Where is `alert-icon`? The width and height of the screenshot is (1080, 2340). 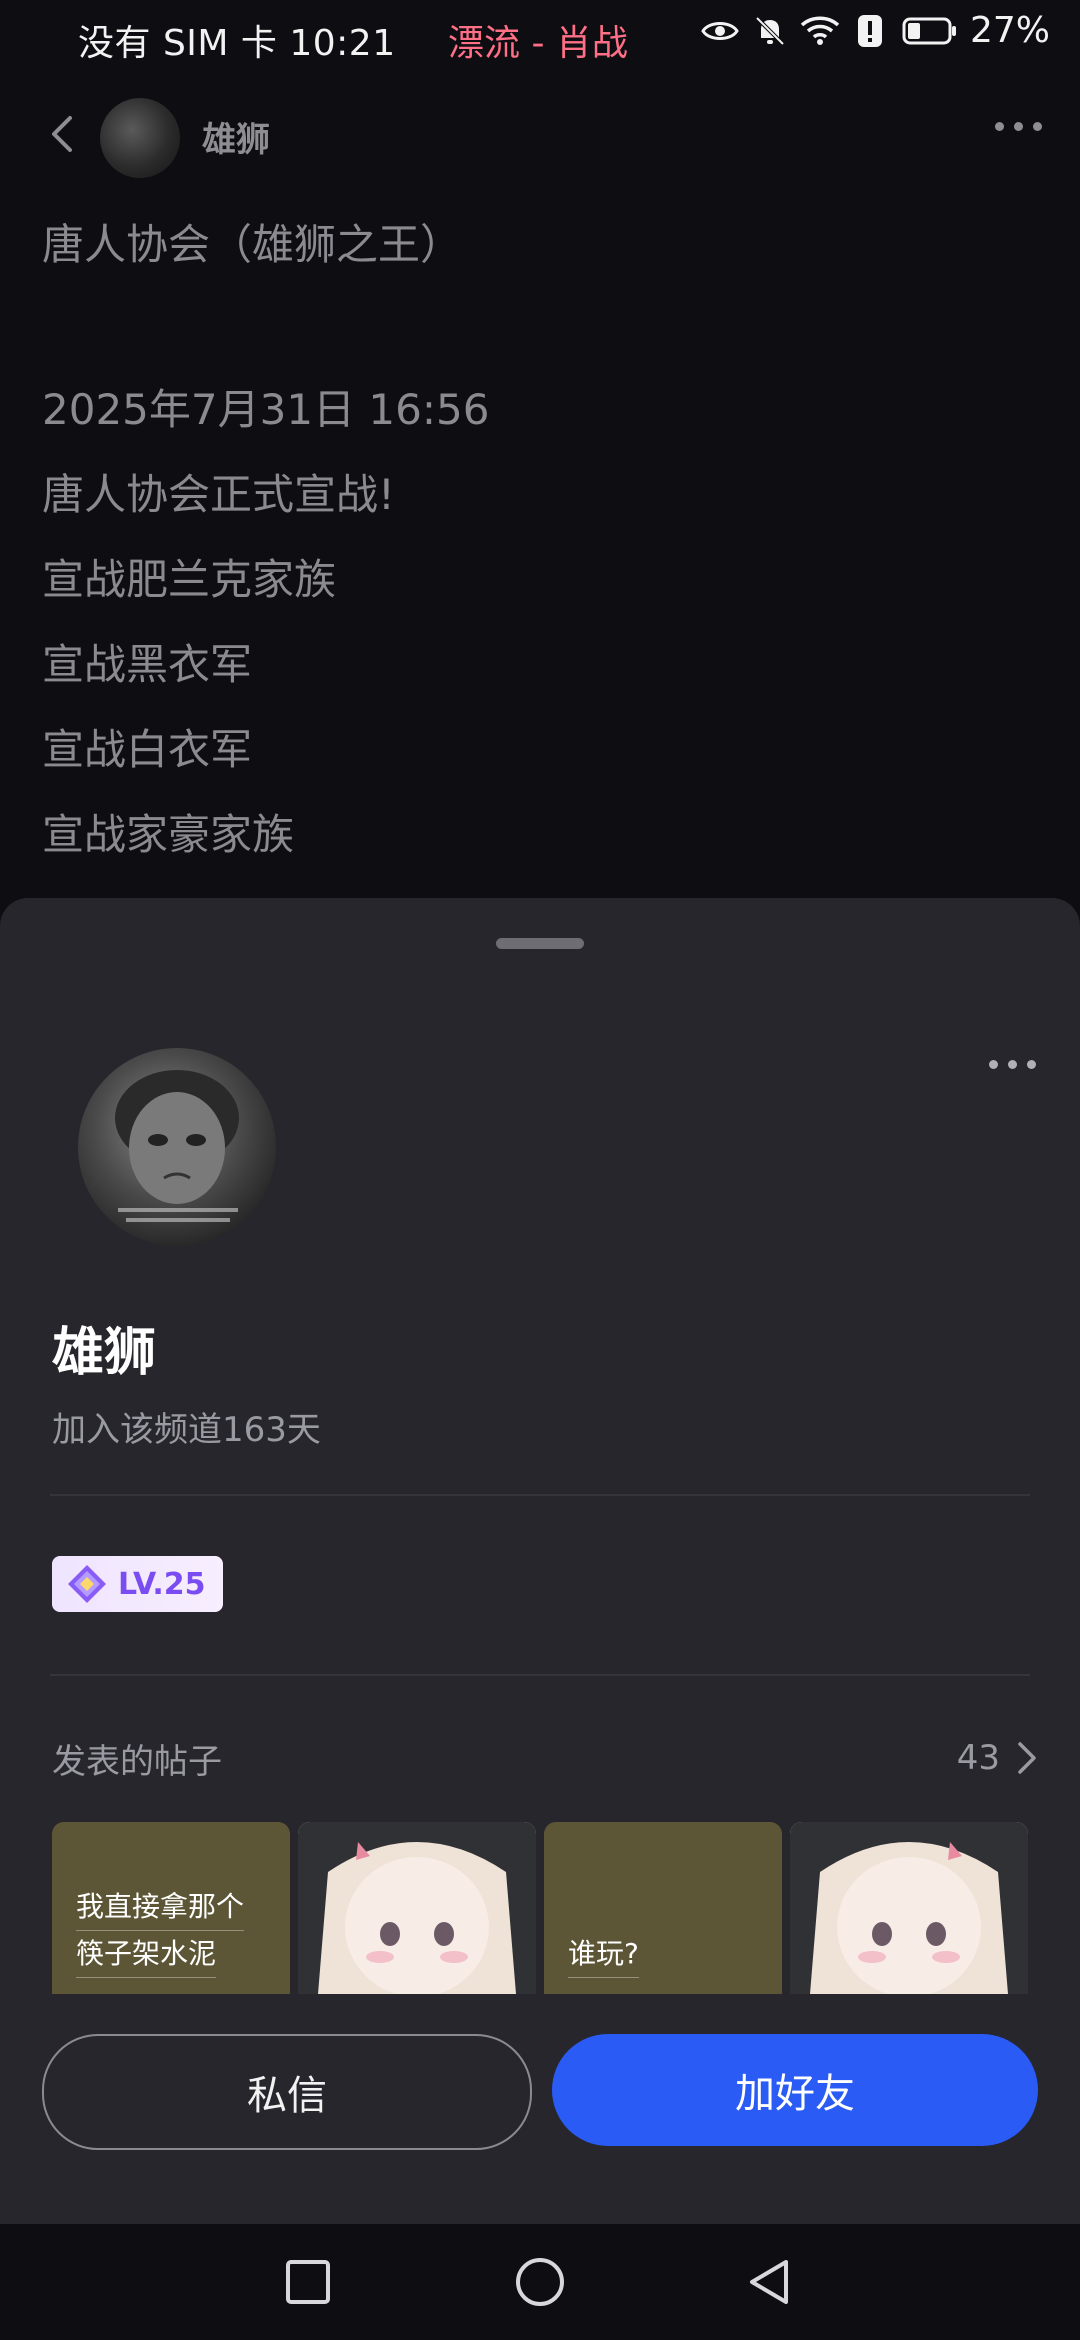 alert-icon is located at coordinates (870, 31).